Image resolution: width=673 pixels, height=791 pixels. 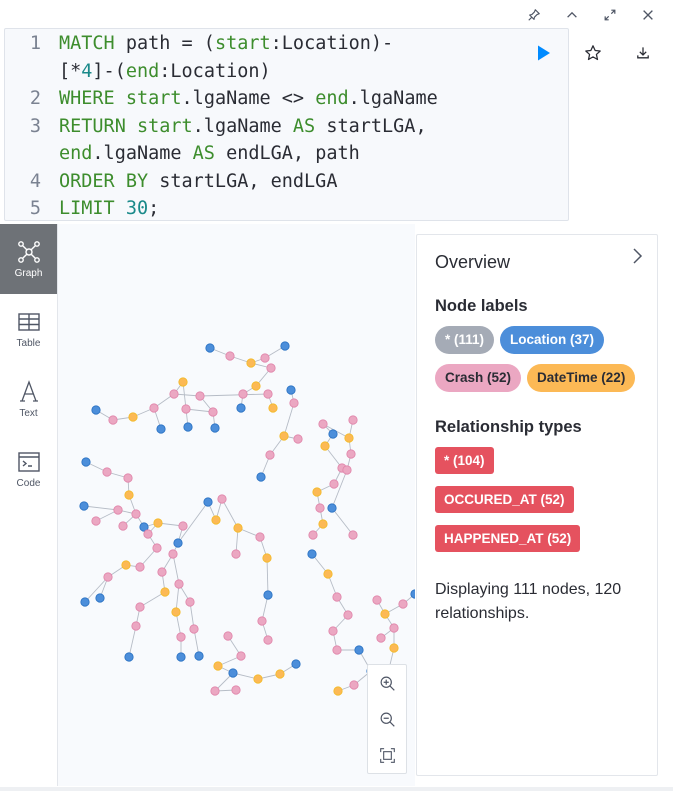 I want to click on relationship-type-chip: * (104), so click(x=464, y=460).